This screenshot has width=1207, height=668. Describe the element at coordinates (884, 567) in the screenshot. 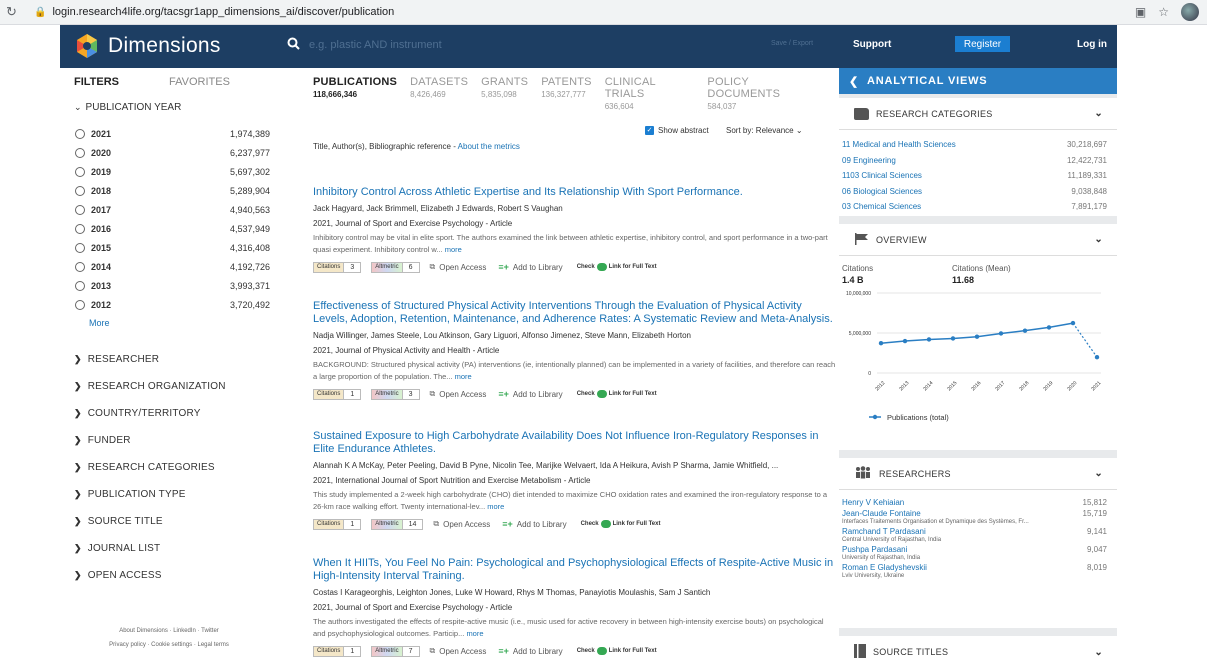

I see `researcher-name: Roman E Gladyshevskii` at that location.